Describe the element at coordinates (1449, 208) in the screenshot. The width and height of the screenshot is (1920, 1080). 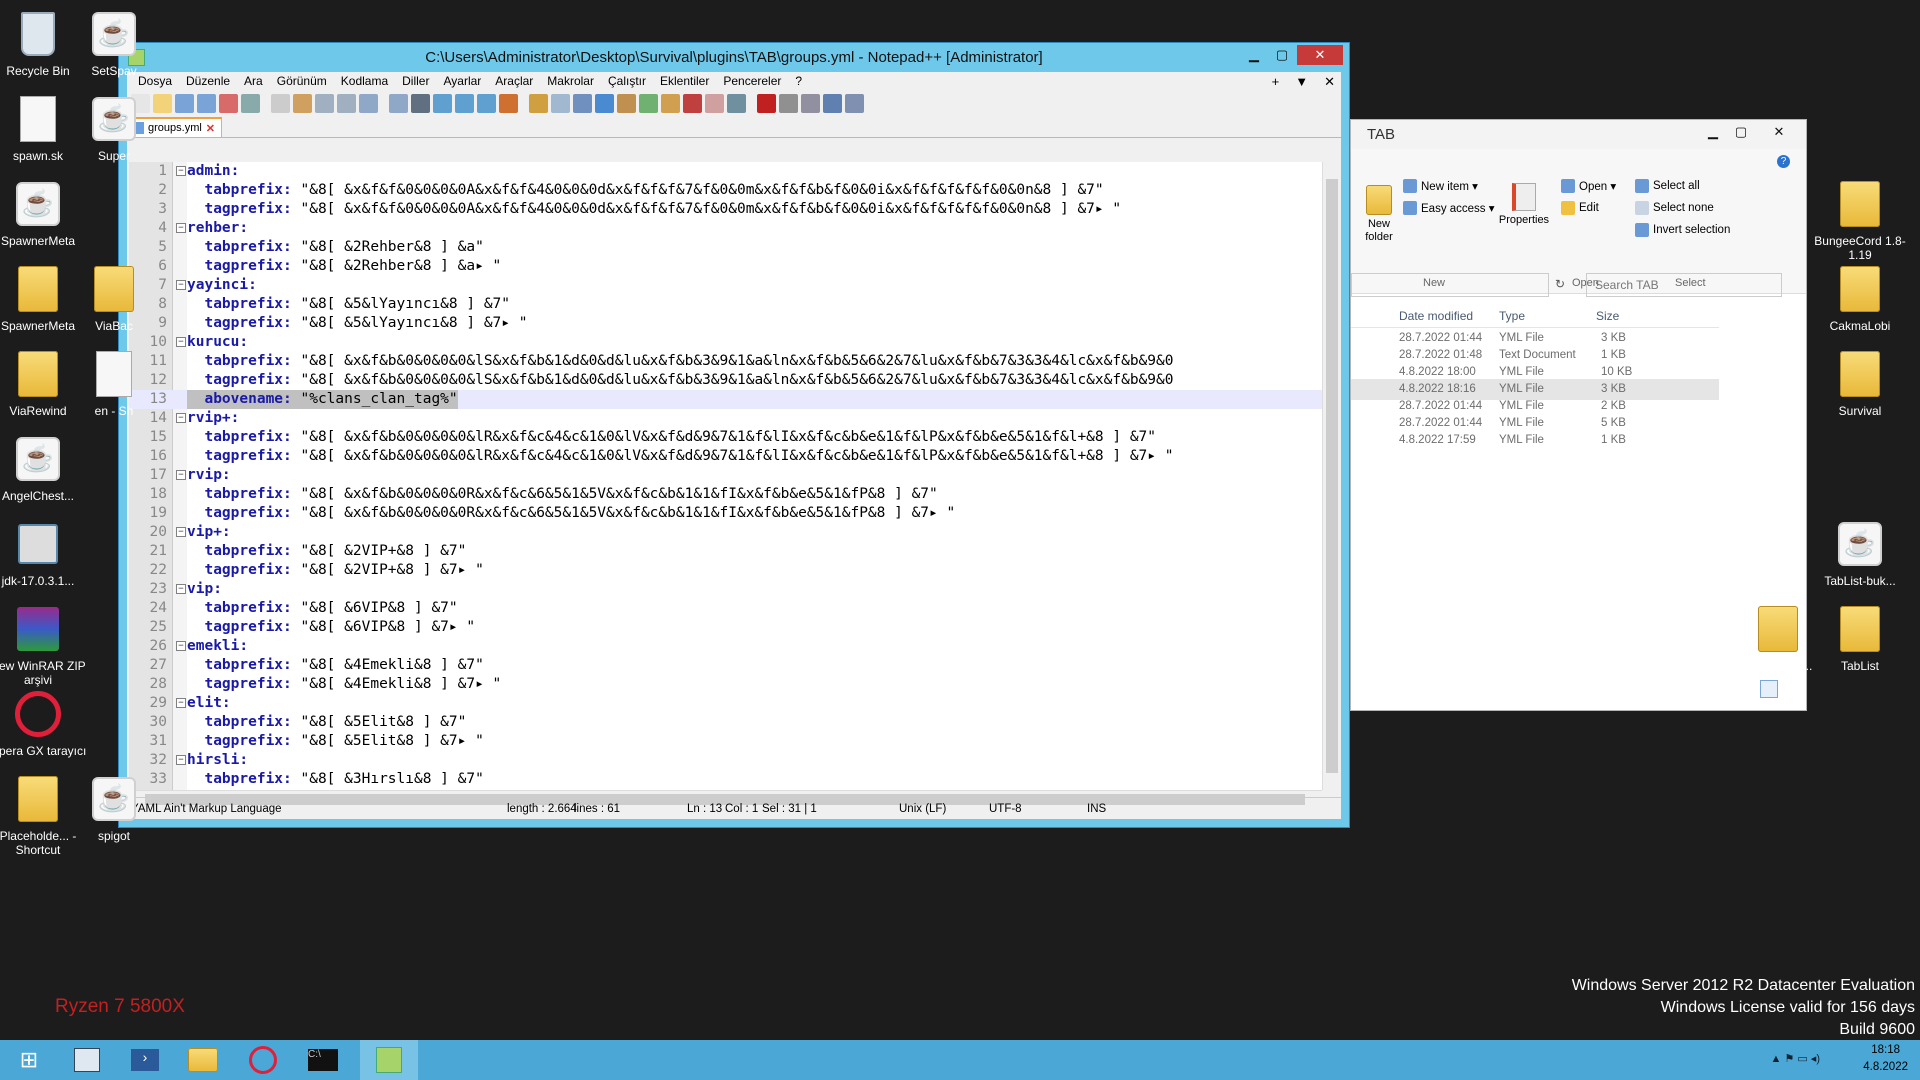
I see `easy-access-button: Easy access ▾` at that location.